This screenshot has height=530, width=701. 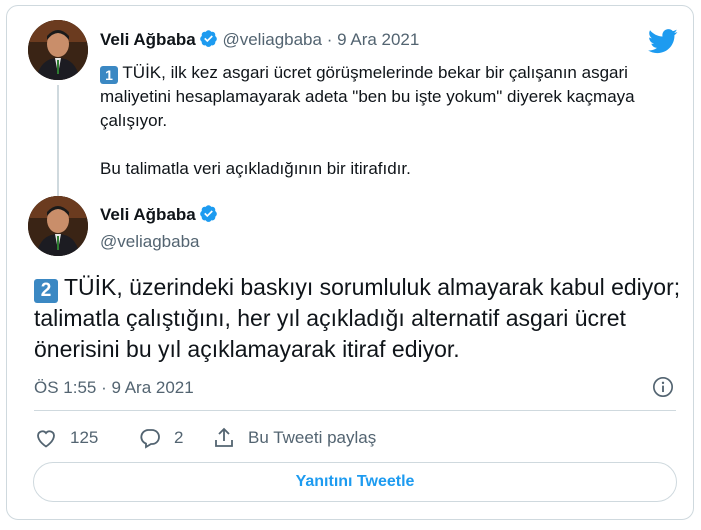 What do you see at coordinates (84, 437) in the screenshot?
I see `like-count: 125` at bounding box center [84, 437].